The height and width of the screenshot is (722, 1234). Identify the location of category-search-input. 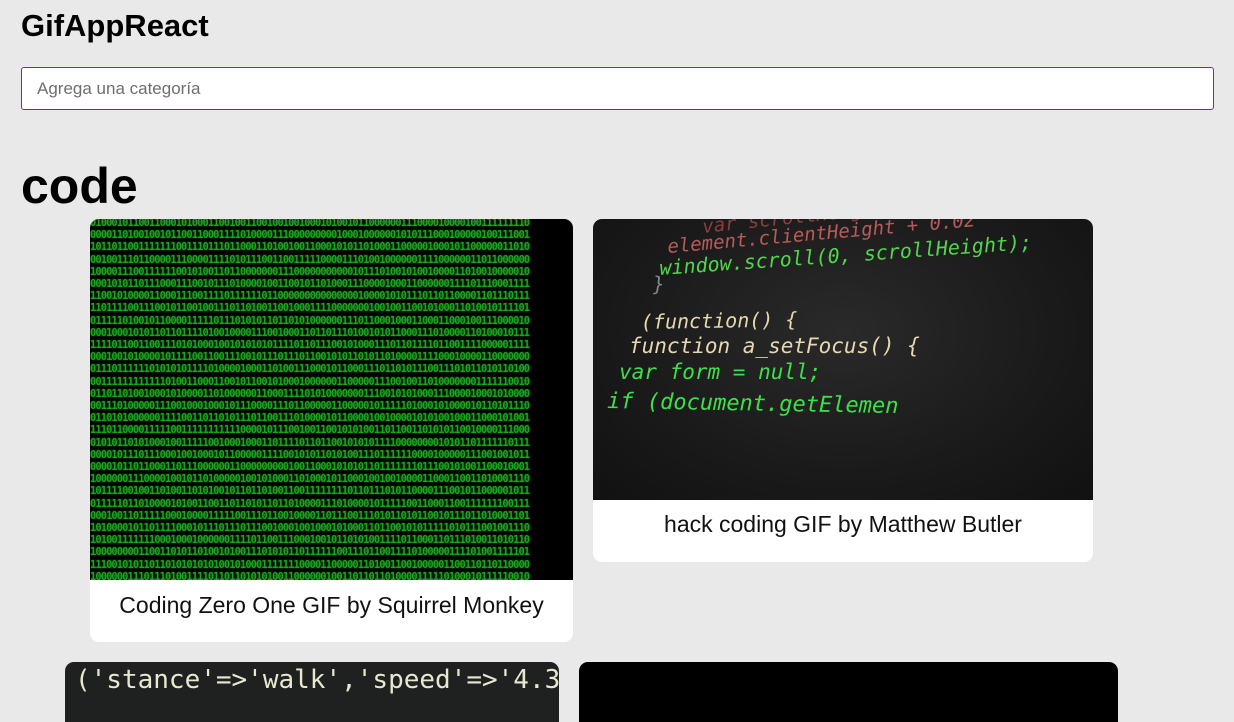
(617, 88).